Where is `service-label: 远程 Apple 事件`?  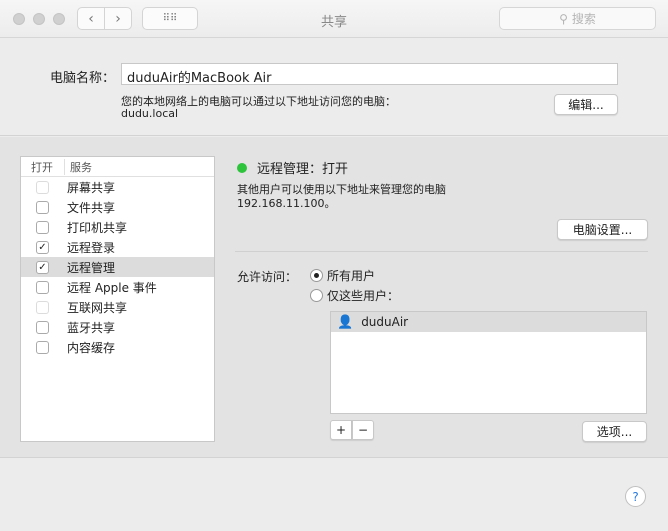 service-label: 远程 Apple 事件 is located at coordinates (112, 287).